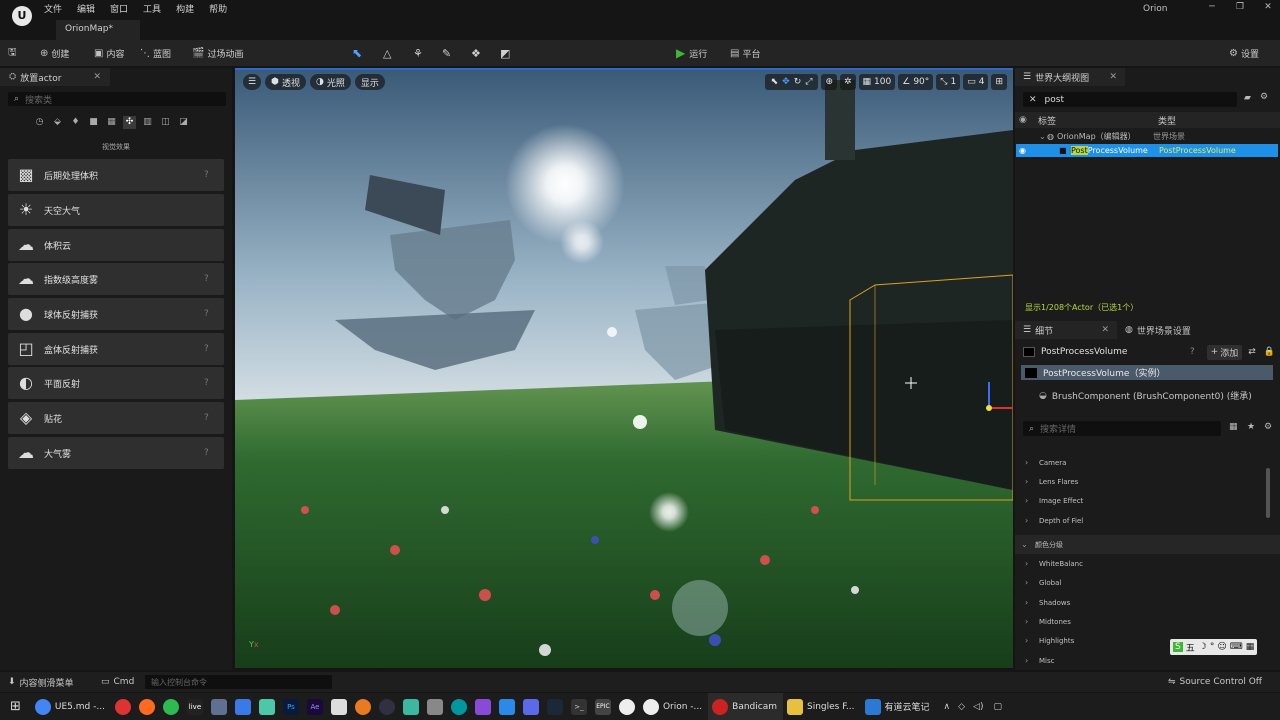  I want to click on visibility-icon: ◉, so click(1028, 120).